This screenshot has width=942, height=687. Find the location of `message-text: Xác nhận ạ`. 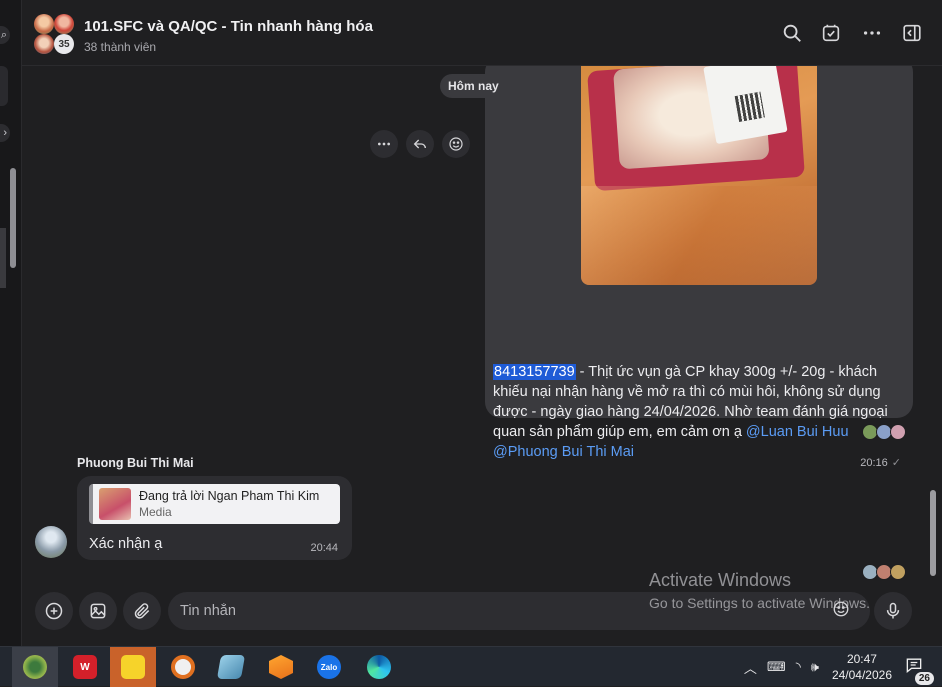

message-text: Xác nhận ạ is located at coordinates (126, 544).